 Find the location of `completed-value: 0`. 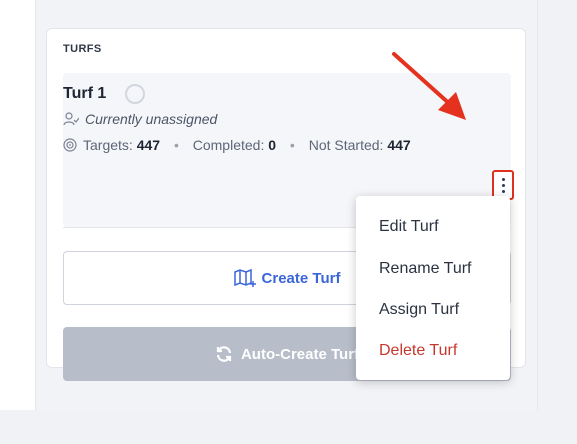

completed-value: 0 is located at coordinates (272, 145).